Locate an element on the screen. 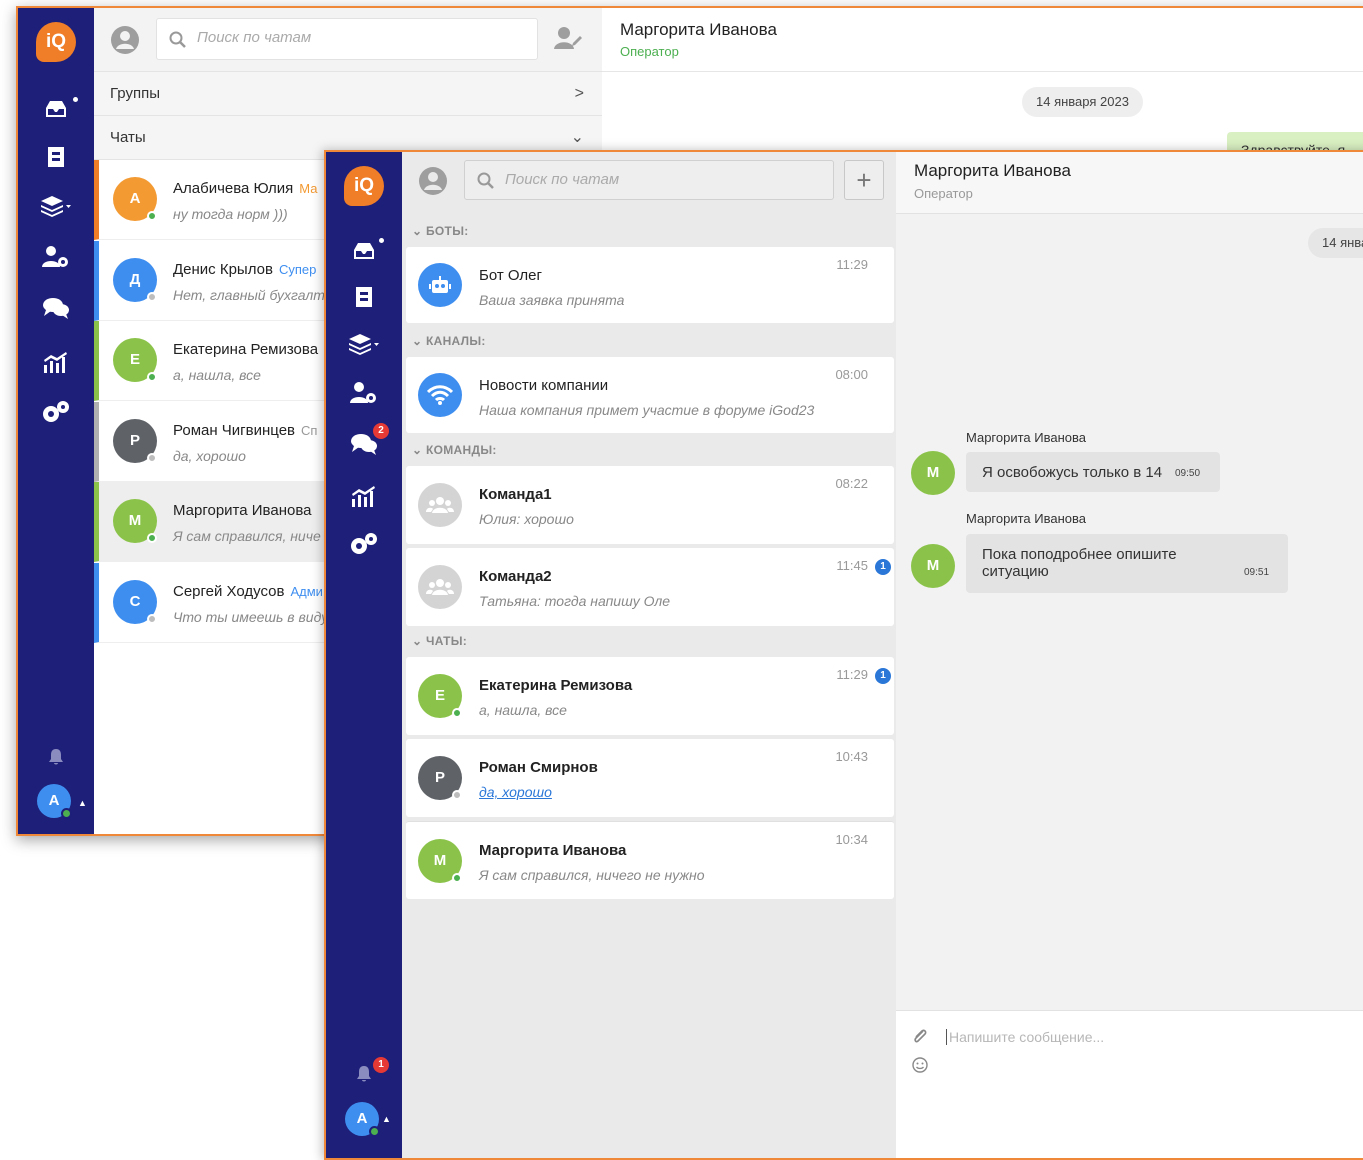 This screenshot has width=1363, height=1160. add-chat-button: + is located at coordinates (864, 180).